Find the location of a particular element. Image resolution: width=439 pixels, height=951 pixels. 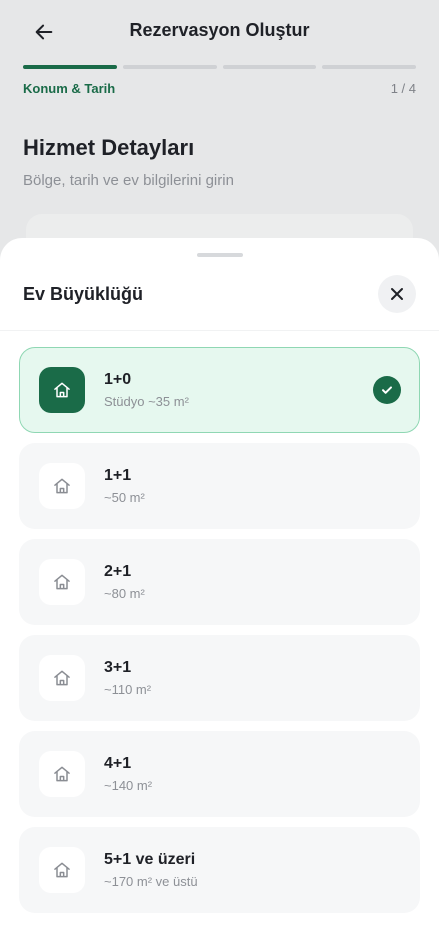

home-size-option: 4+1 ~140 m² is located at coordinates (219, 774).